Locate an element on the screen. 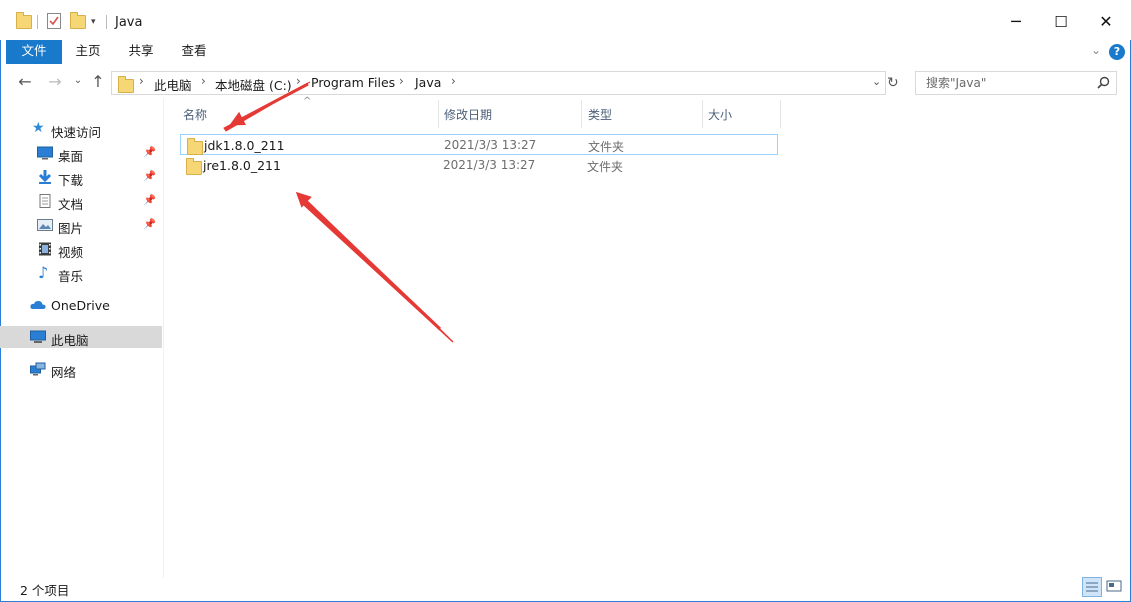 Image resolution: width=1131 pixels, height=602 pixels. column-header-type: 类型 is located at coordinates (600, 117).